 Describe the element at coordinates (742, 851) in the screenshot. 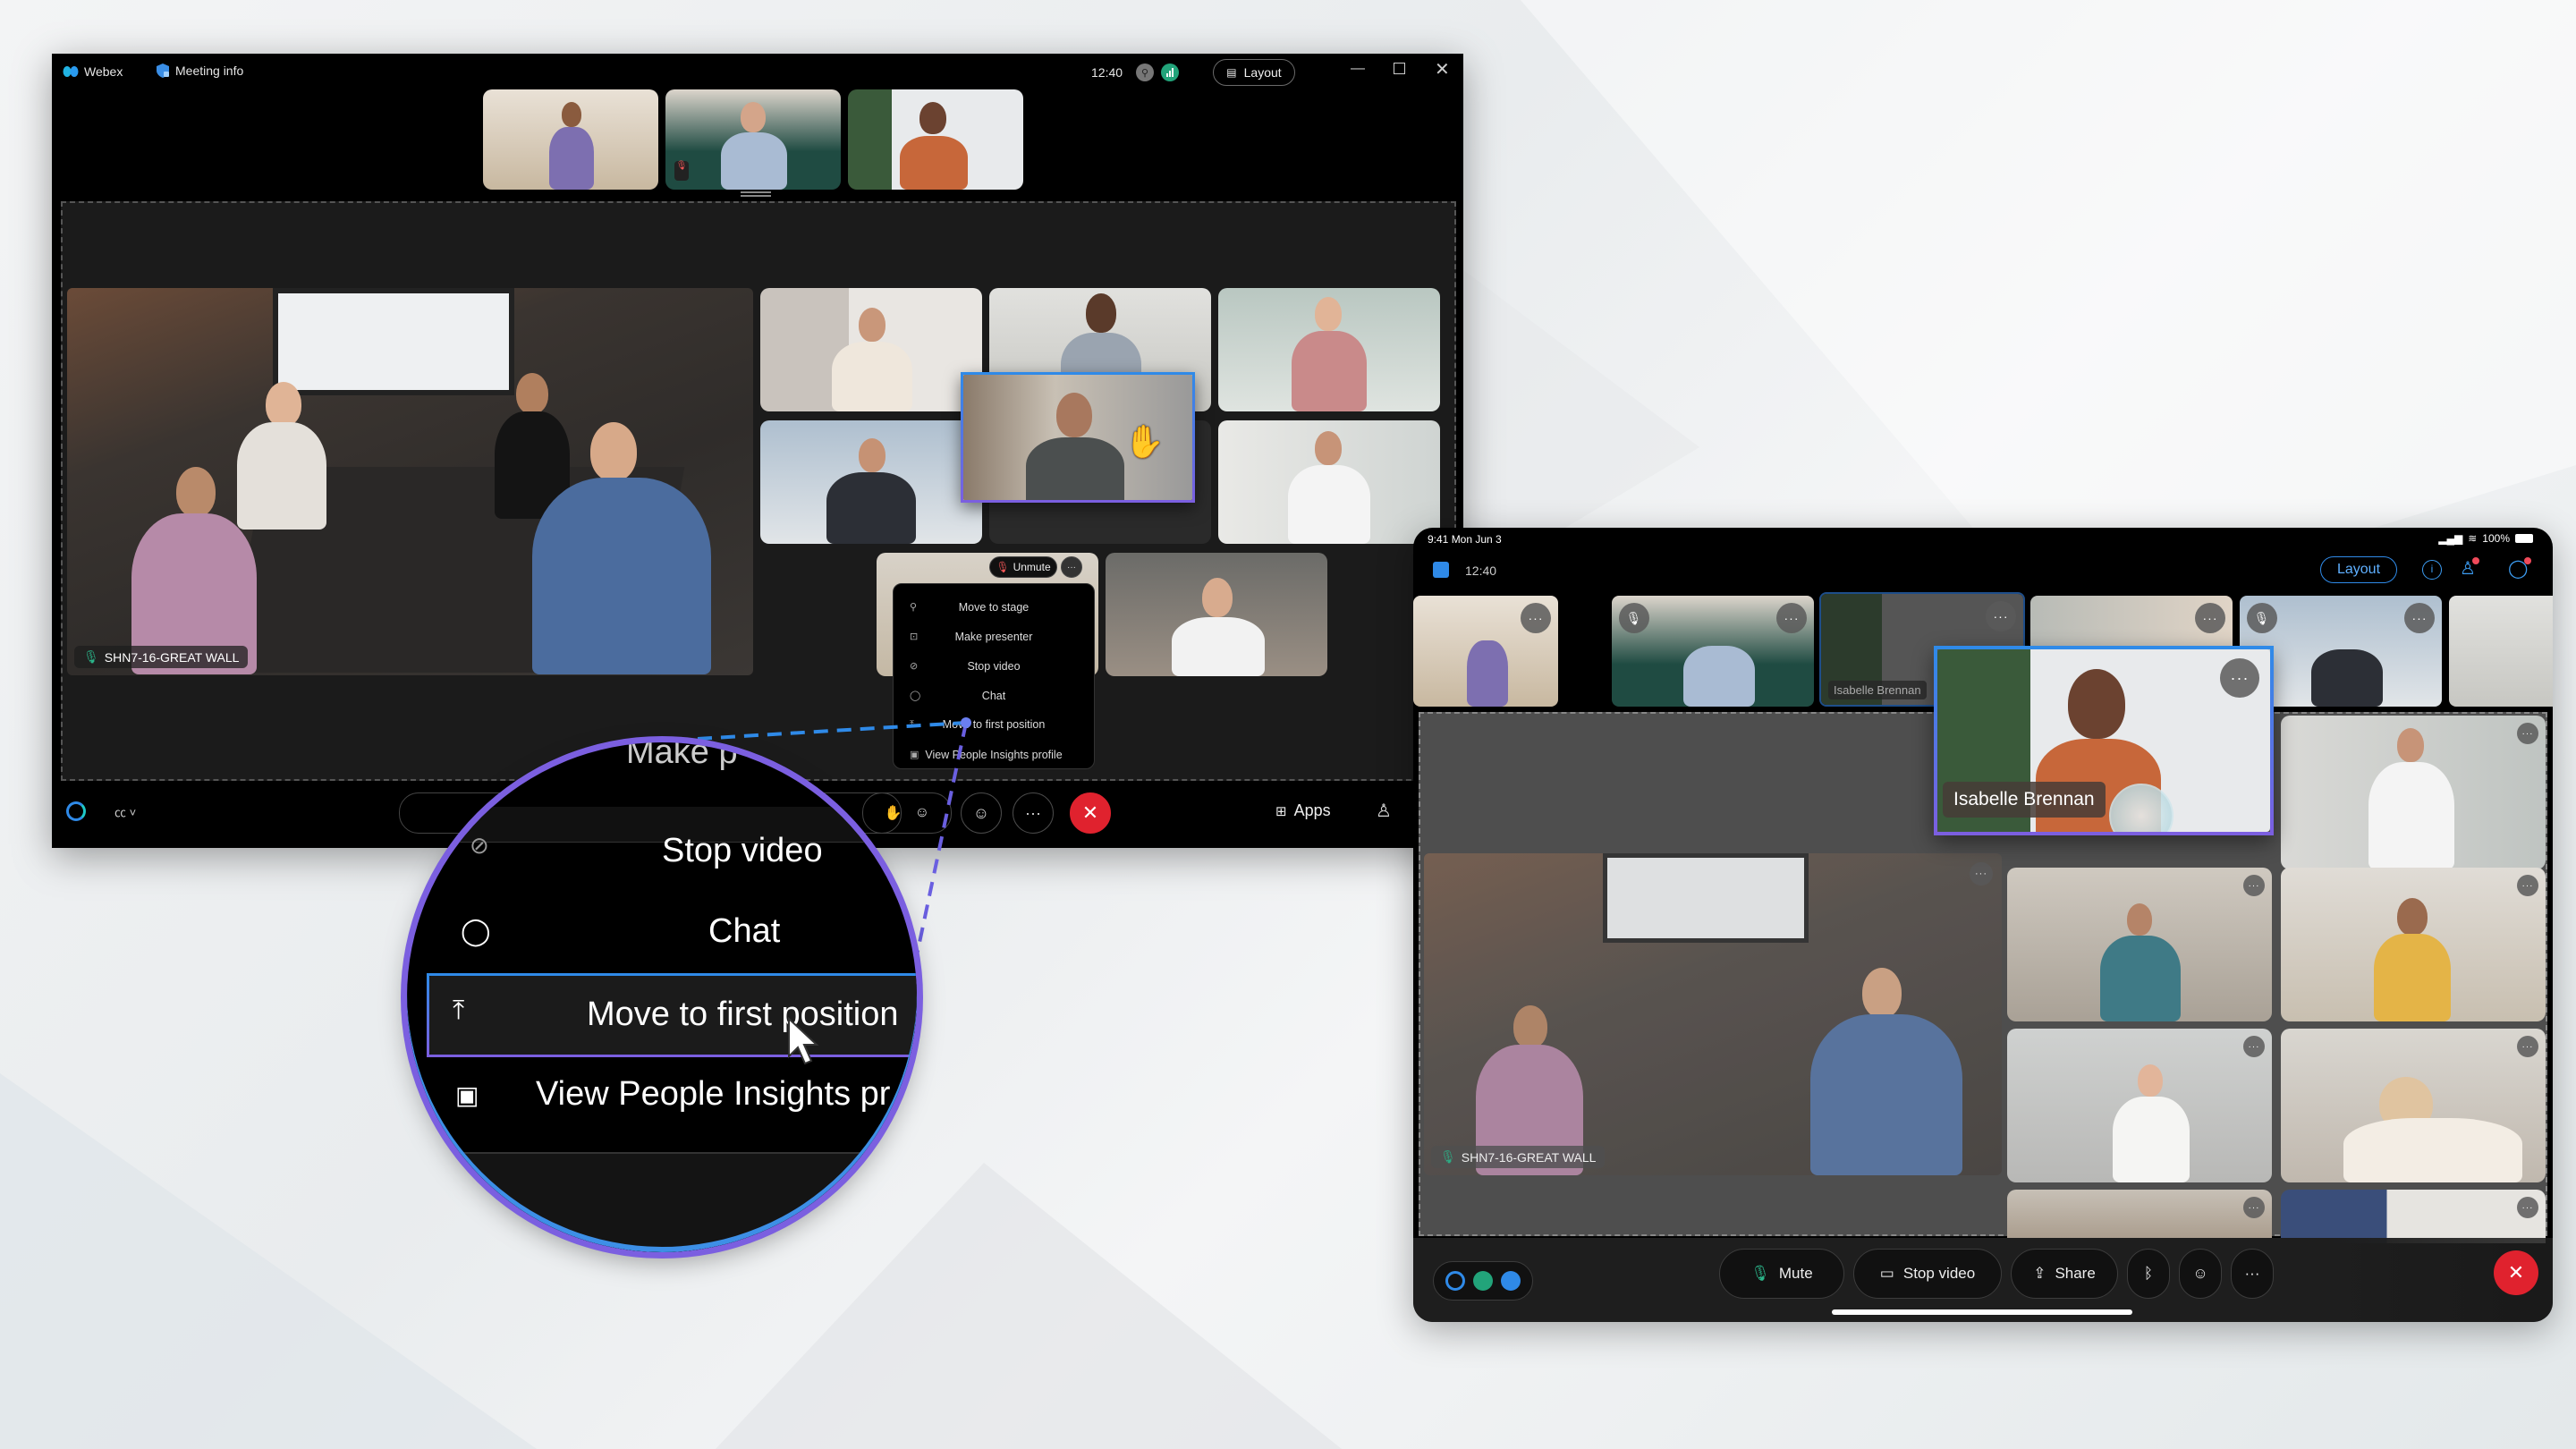

I see `magnified-stop-video: Stop video` at that location.